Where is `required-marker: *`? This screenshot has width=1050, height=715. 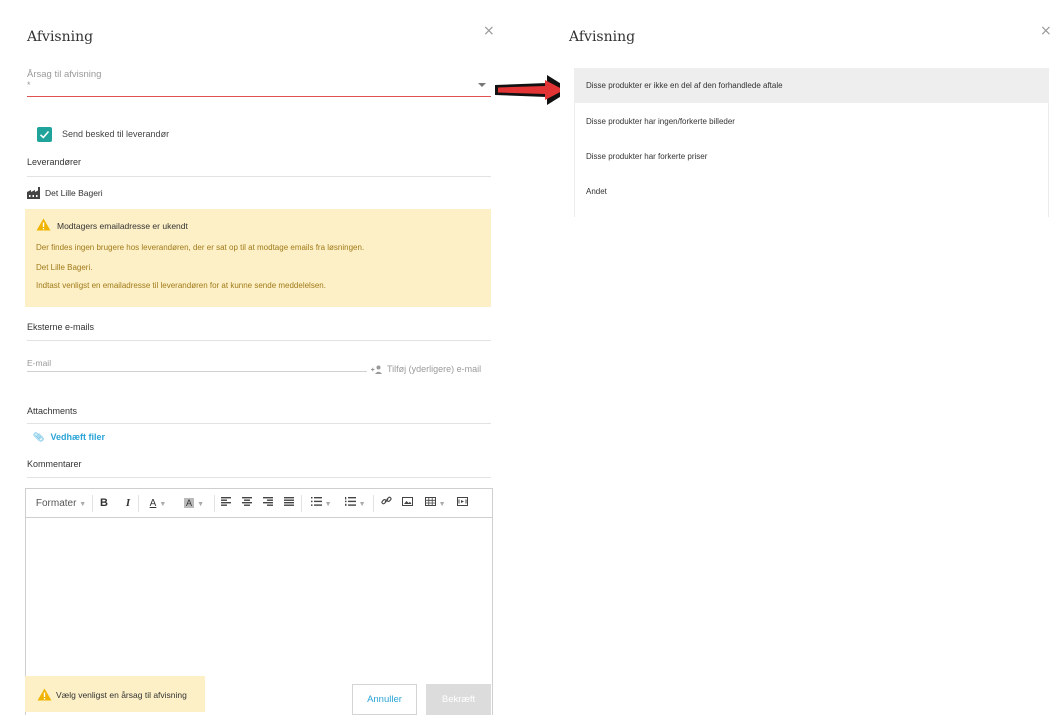
required-marker: * is located at coordinates (29, 85).